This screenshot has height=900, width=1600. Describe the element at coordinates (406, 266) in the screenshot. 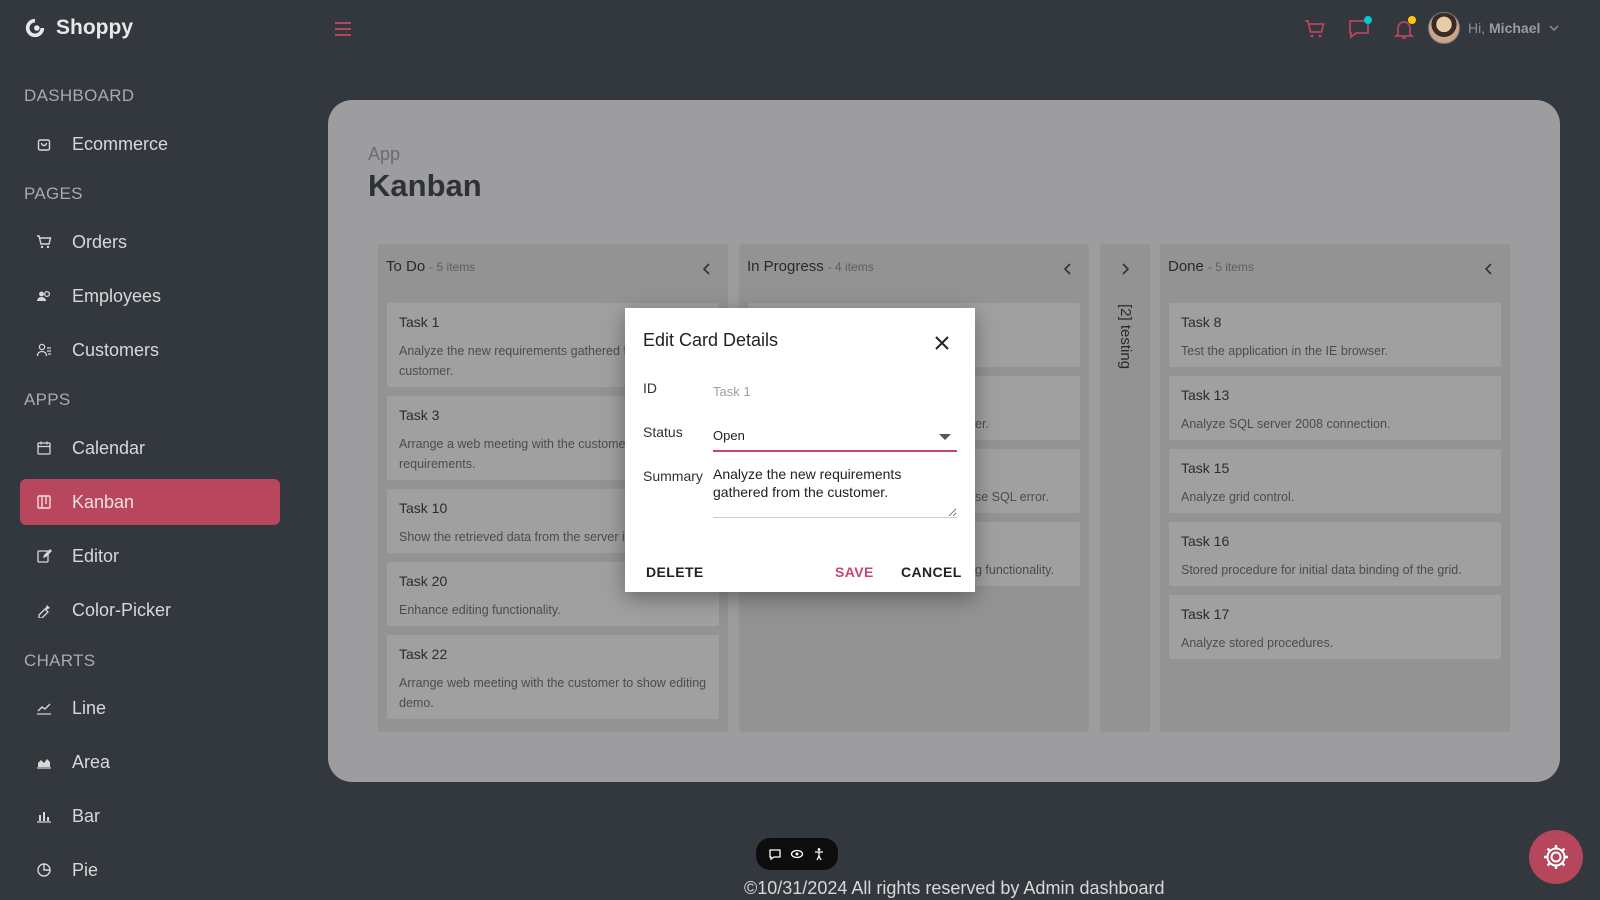

I see `column-title: To Do` at that location.